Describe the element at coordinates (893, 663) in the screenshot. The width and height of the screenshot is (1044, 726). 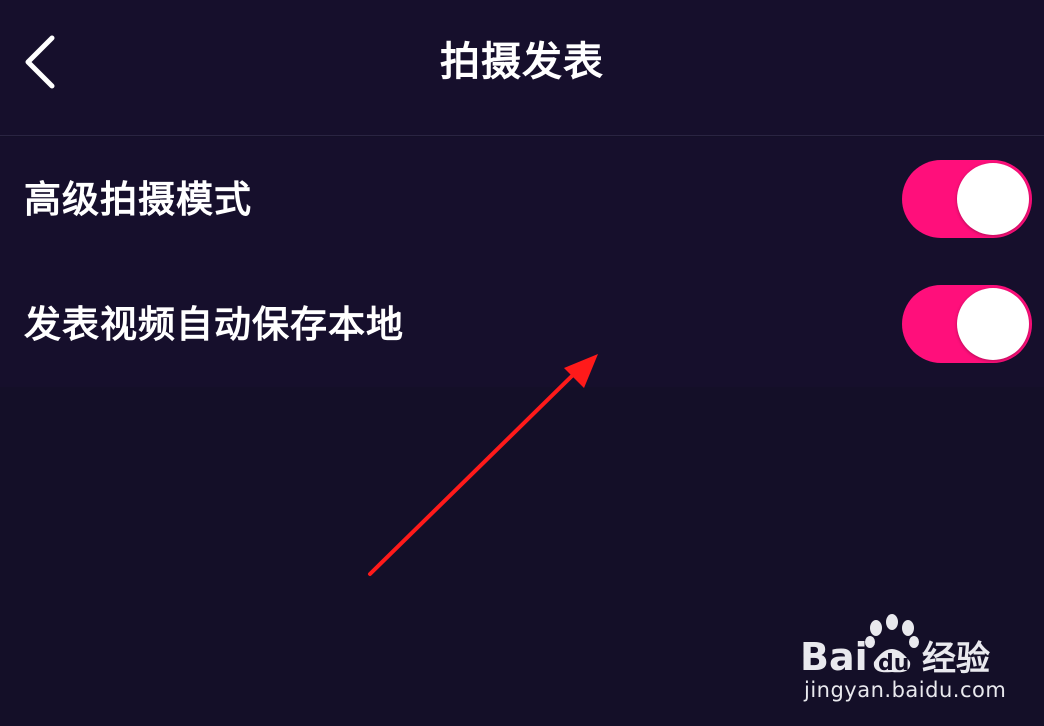
I see `svg-text: du` at that location.